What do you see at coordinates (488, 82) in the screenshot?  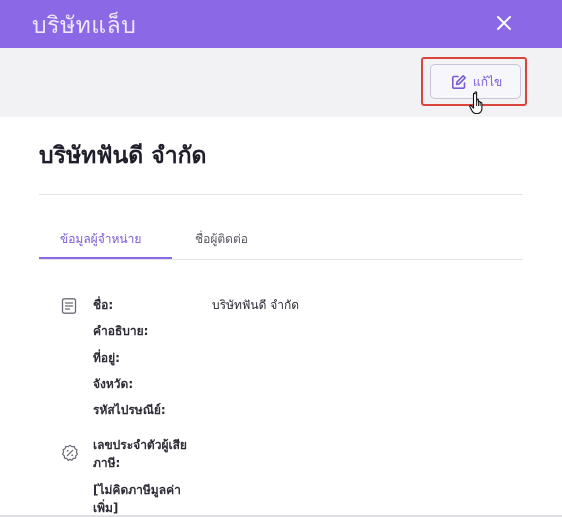 I see `edit-button-label: แก้ไข` at bounding box center [488, 82].